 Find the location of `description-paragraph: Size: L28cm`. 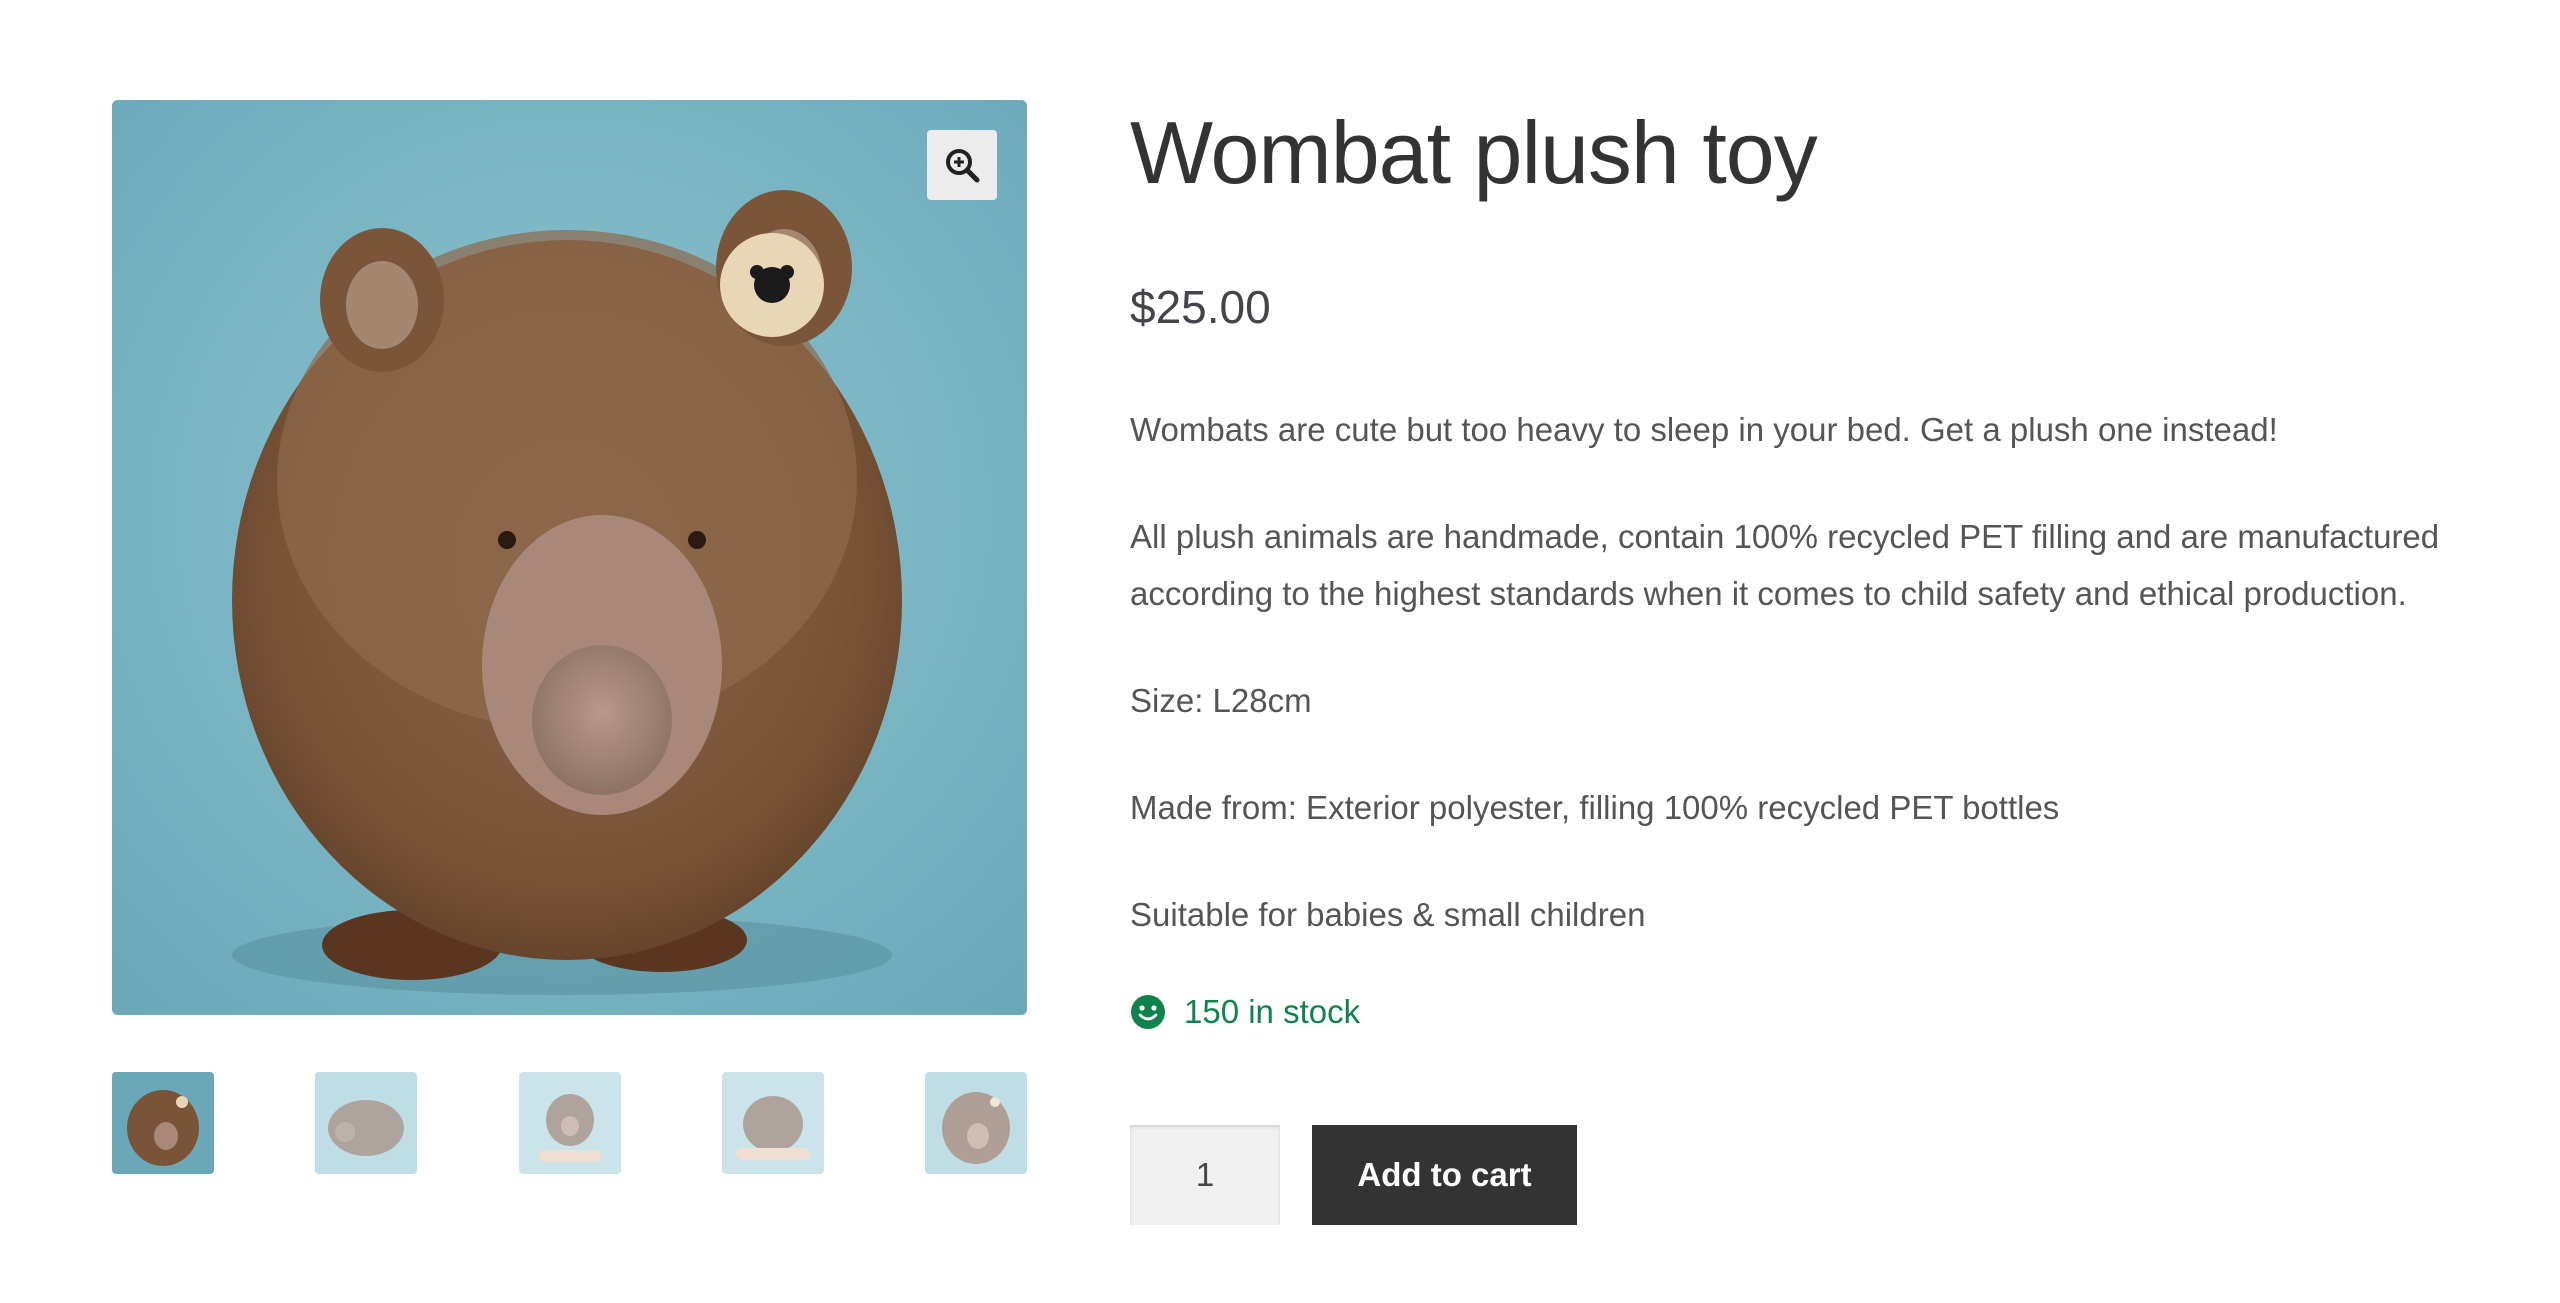

description-paragraph: Size: L28cm is located at coordinates (1221, 700).